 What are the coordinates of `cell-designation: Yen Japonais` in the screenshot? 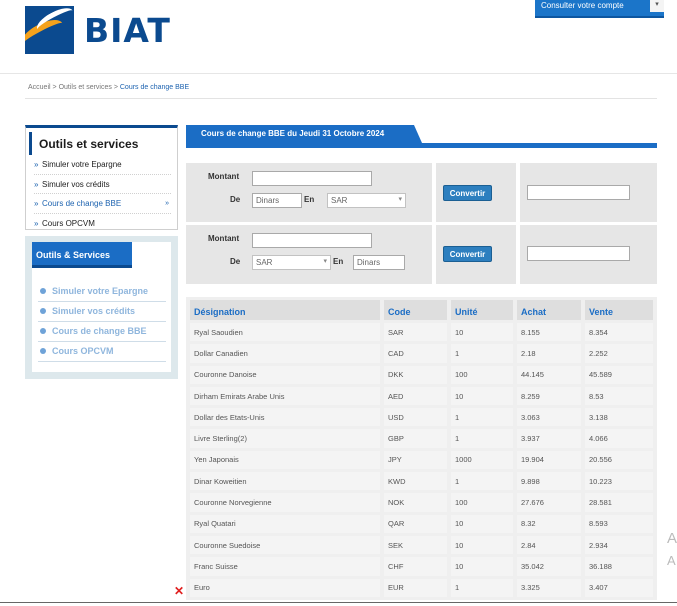 It's located at (285, 460).